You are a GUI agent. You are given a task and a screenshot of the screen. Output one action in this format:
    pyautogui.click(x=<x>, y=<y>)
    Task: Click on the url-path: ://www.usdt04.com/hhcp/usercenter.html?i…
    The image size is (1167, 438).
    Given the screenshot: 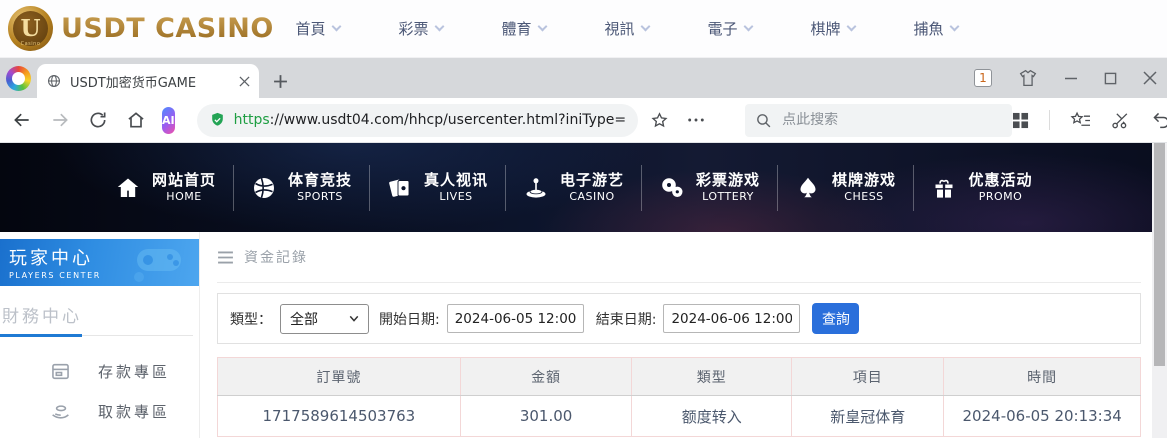 What is the action you would take?
    pyautogui.click(x=448, y=120)
    